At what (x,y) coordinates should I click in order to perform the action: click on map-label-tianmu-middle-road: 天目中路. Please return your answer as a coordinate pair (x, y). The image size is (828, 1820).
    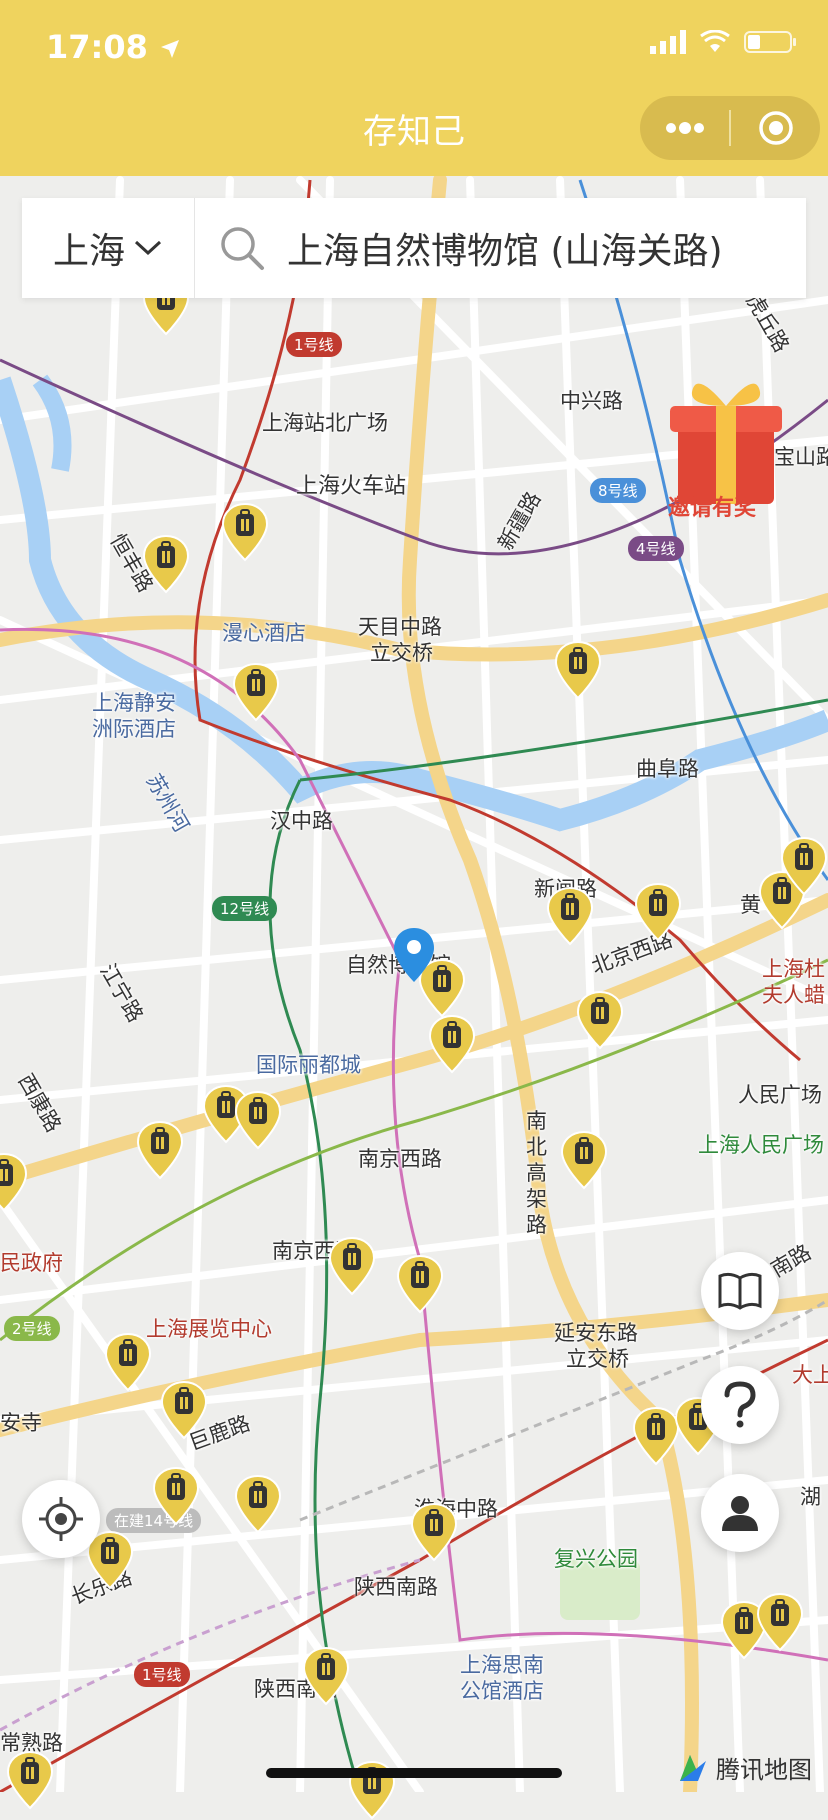
    Looking at the image, I should click on (400, 627).